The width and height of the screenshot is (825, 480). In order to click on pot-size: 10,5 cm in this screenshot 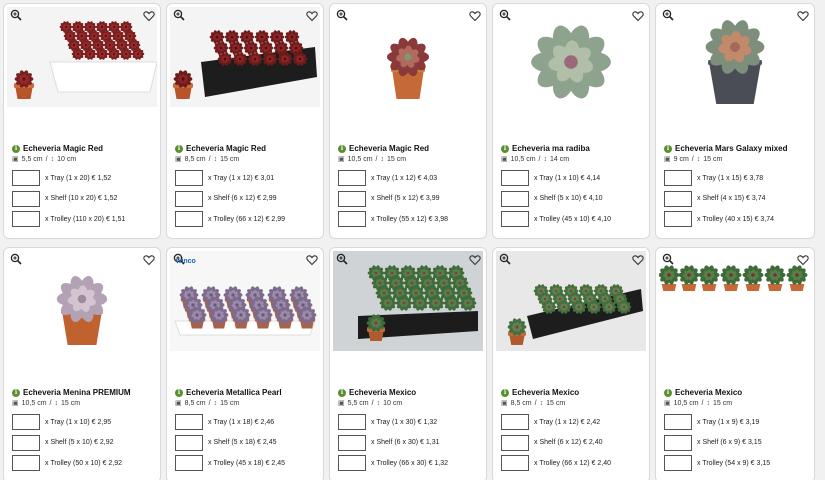, I will do `click(34, 403)`.